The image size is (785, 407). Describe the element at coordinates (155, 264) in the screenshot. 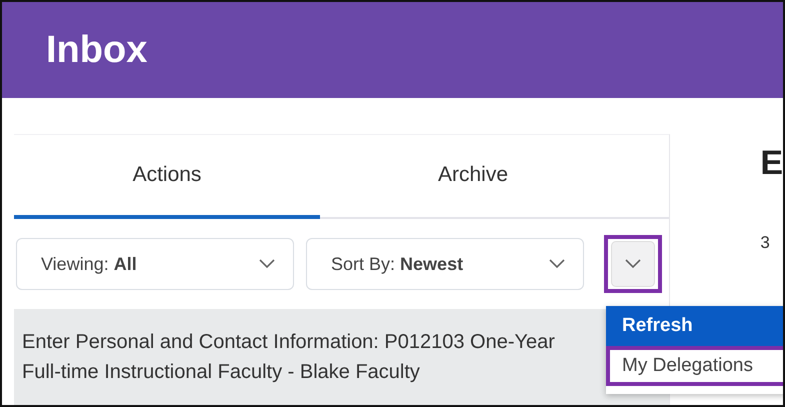

I see `filter-dropdown: Viewing: All` at that location.